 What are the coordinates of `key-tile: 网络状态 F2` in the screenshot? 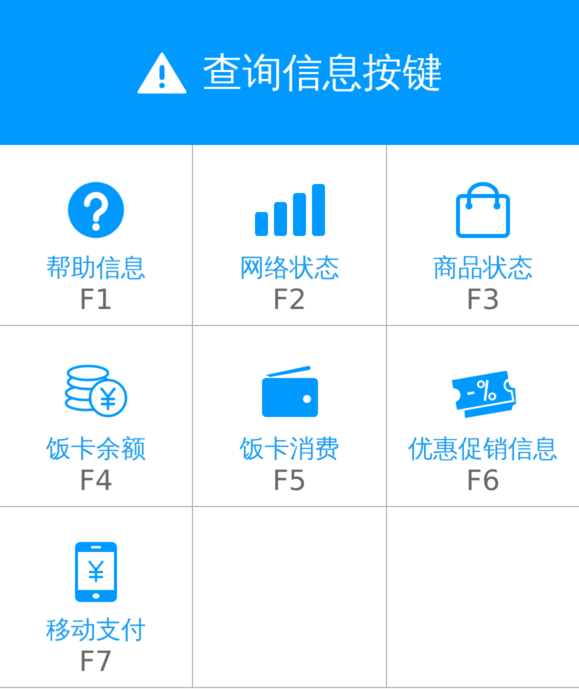 It's located at (290, 235).